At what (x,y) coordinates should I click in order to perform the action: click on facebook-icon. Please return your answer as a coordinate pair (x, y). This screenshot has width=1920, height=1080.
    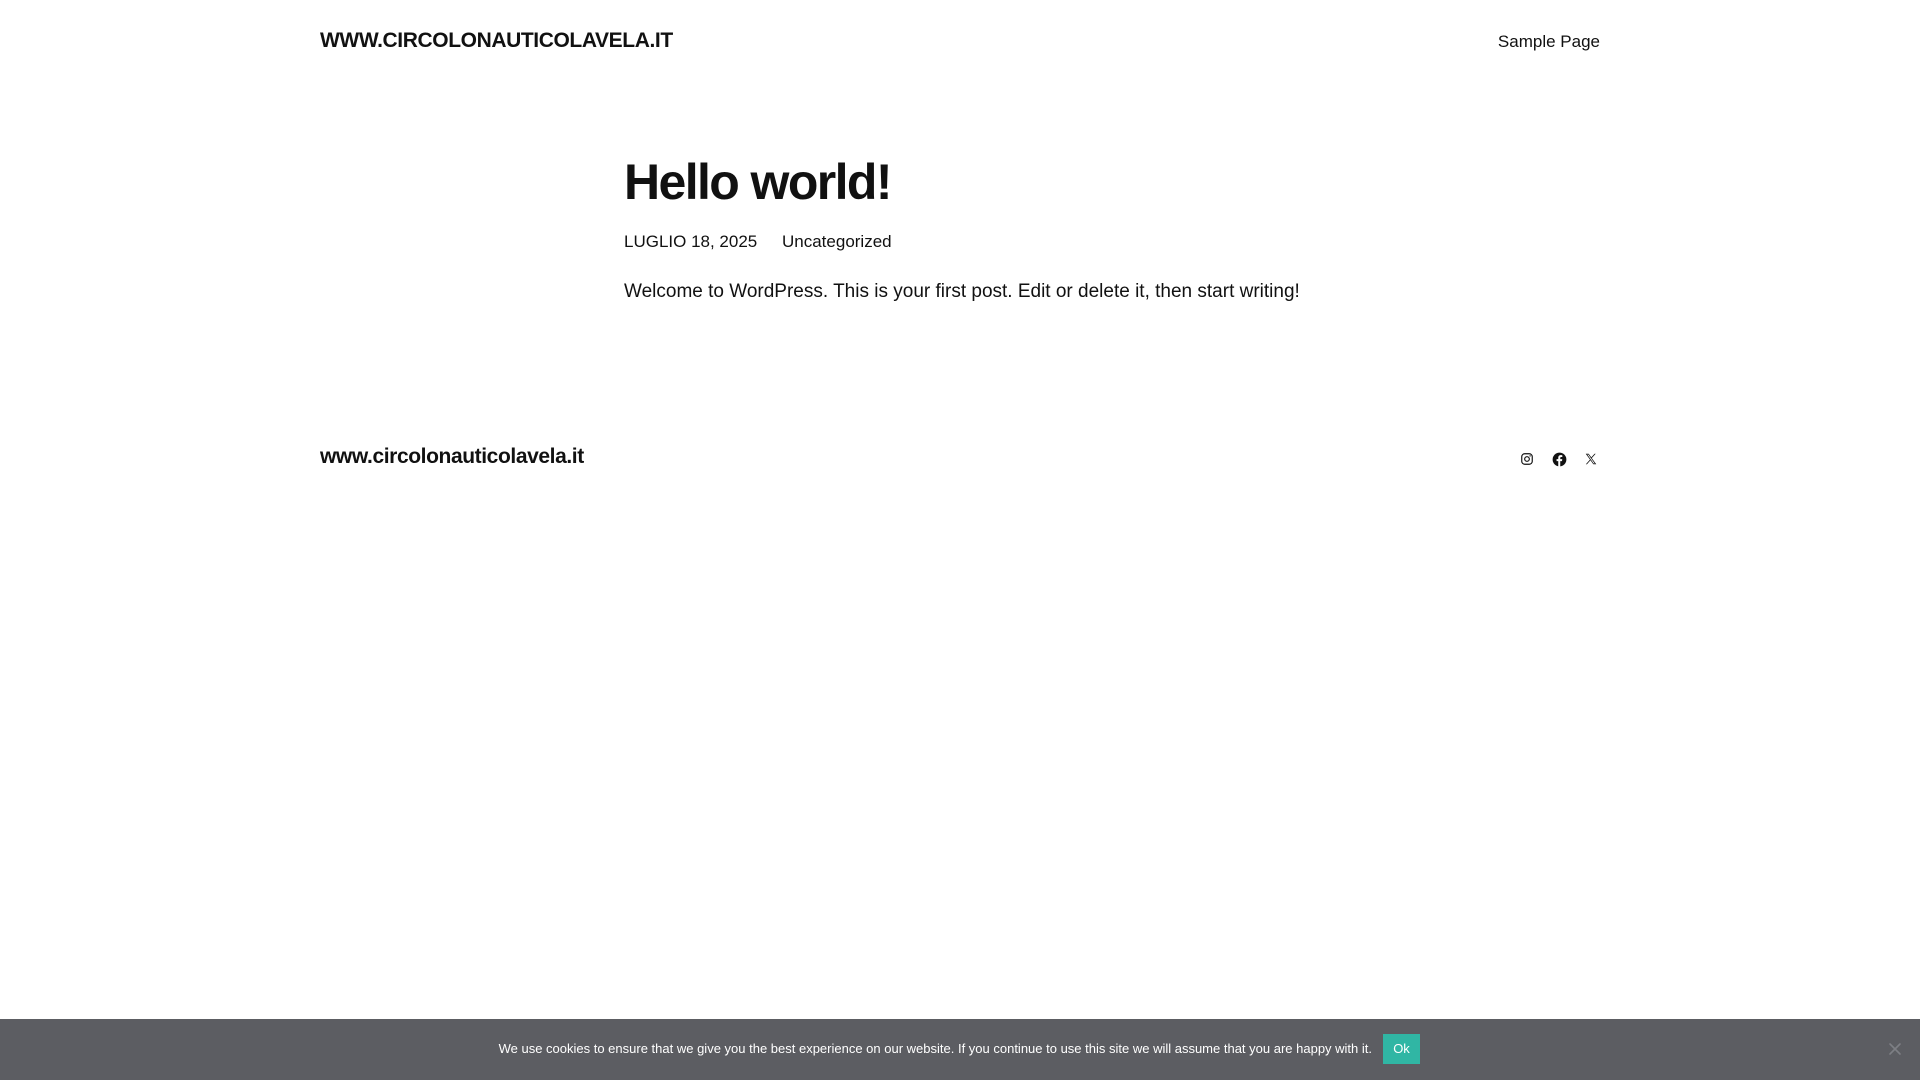
    Looking at the image, I should click on (1559, 459).